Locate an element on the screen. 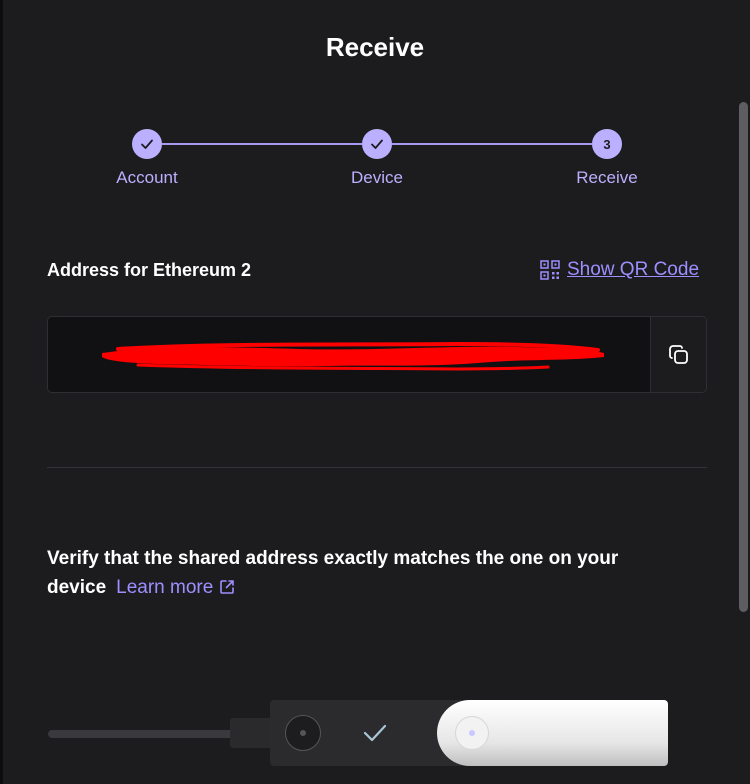  external-link-icon is located at coordinates (227, 587).